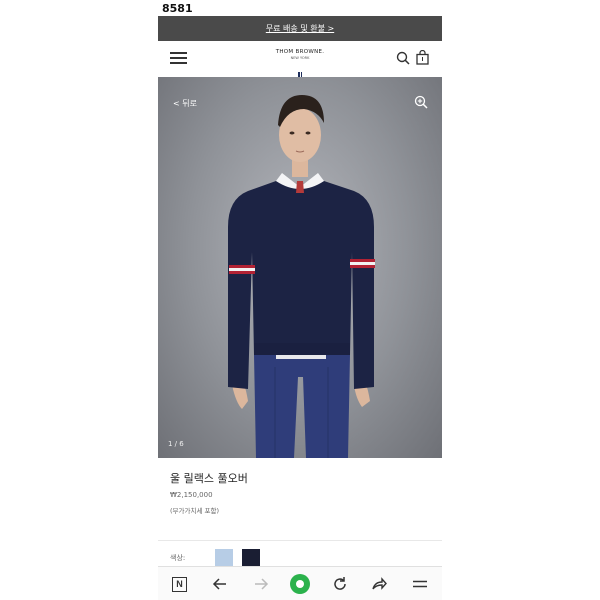 This screenshot has width=600, height=600. What do you see at coordinates (220, 584) in the screenshot?
I see `back-arrow-icon` at bounding box center [220, 584].